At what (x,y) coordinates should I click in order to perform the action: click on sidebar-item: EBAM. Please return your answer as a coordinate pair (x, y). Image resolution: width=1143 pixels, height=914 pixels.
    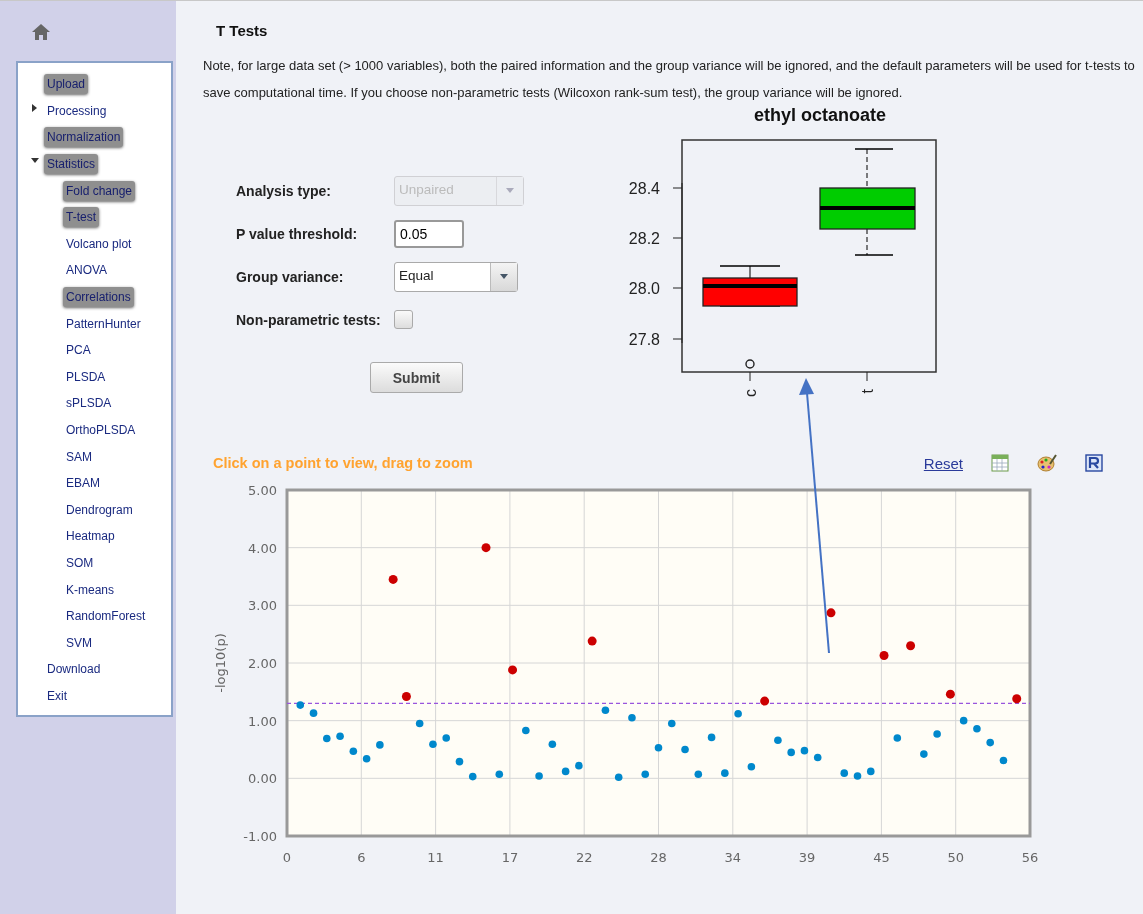
    Looking at the image, I should click on (83, 483).